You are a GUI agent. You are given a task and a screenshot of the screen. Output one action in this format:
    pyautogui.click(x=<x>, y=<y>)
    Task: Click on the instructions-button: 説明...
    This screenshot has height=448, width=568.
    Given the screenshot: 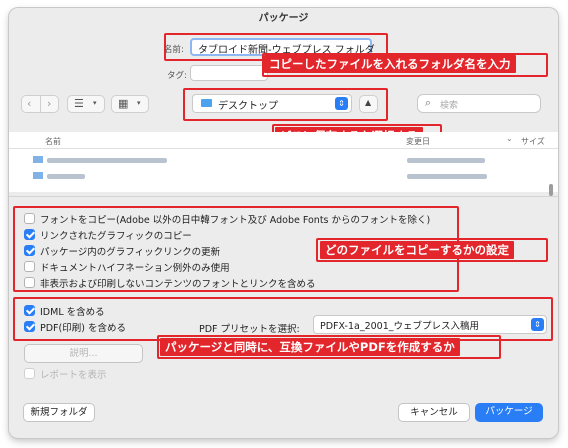 What is the action you would take?
    pyautogui.click(x=83, y=353)
    